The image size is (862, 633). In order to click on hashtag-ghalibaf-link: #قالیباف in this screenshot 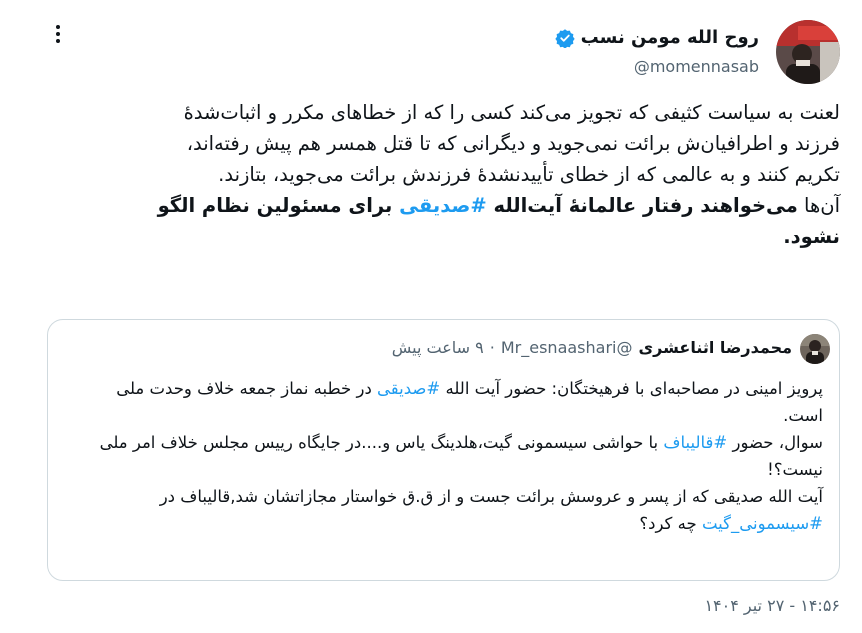, I will do `click(695, 442)`.